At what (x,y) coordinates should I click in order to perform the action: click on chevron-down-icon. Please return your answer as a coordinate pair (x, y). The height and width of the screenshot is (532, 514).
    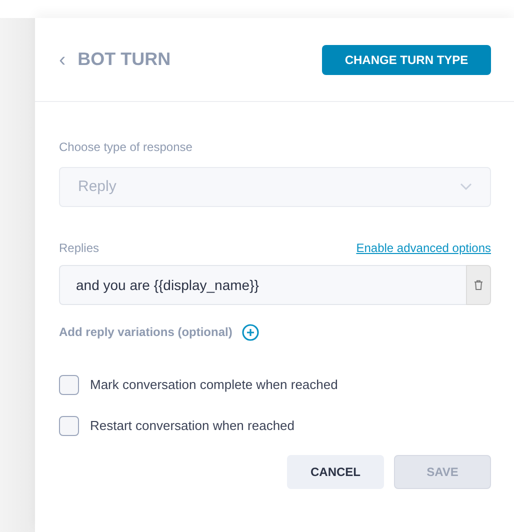
    Looking at the image, I should click on (466, 187).